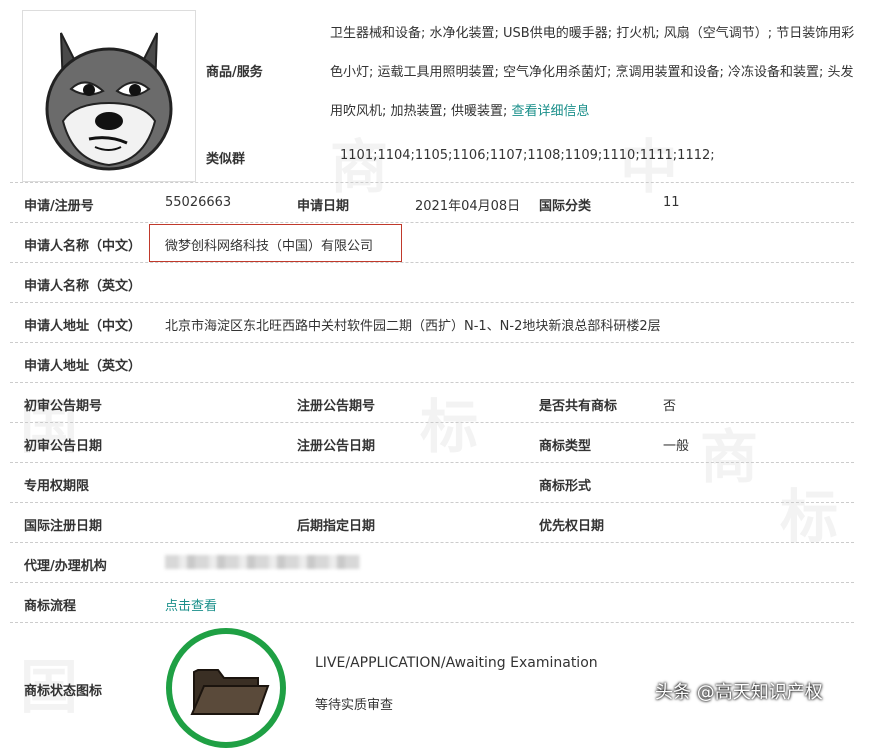 The image size is (878, 748). Describe the element at coordinates (670, 406) in the screenshot. I see `shared-value: 否` at that location.